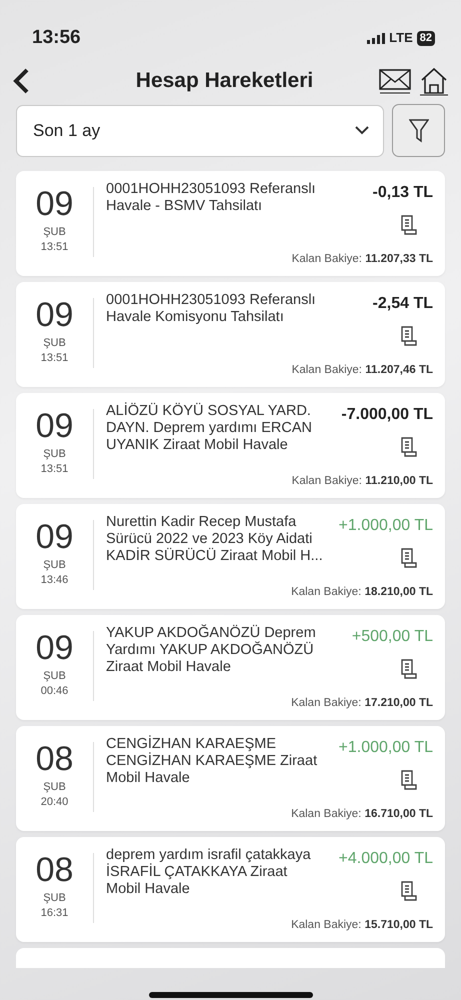  Describe the element at coordinates (402, 193) in the screenshot. I see `transaction-amount: -0,13 TL` at that location.